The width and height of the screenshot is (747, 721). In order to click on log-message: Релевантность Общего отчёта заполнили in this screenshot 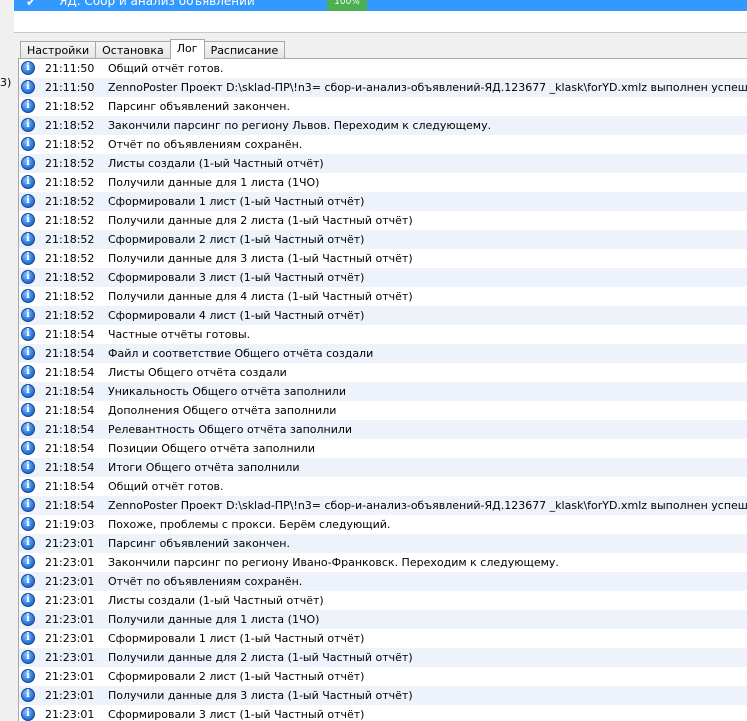, I will do `click(230, 429)`.